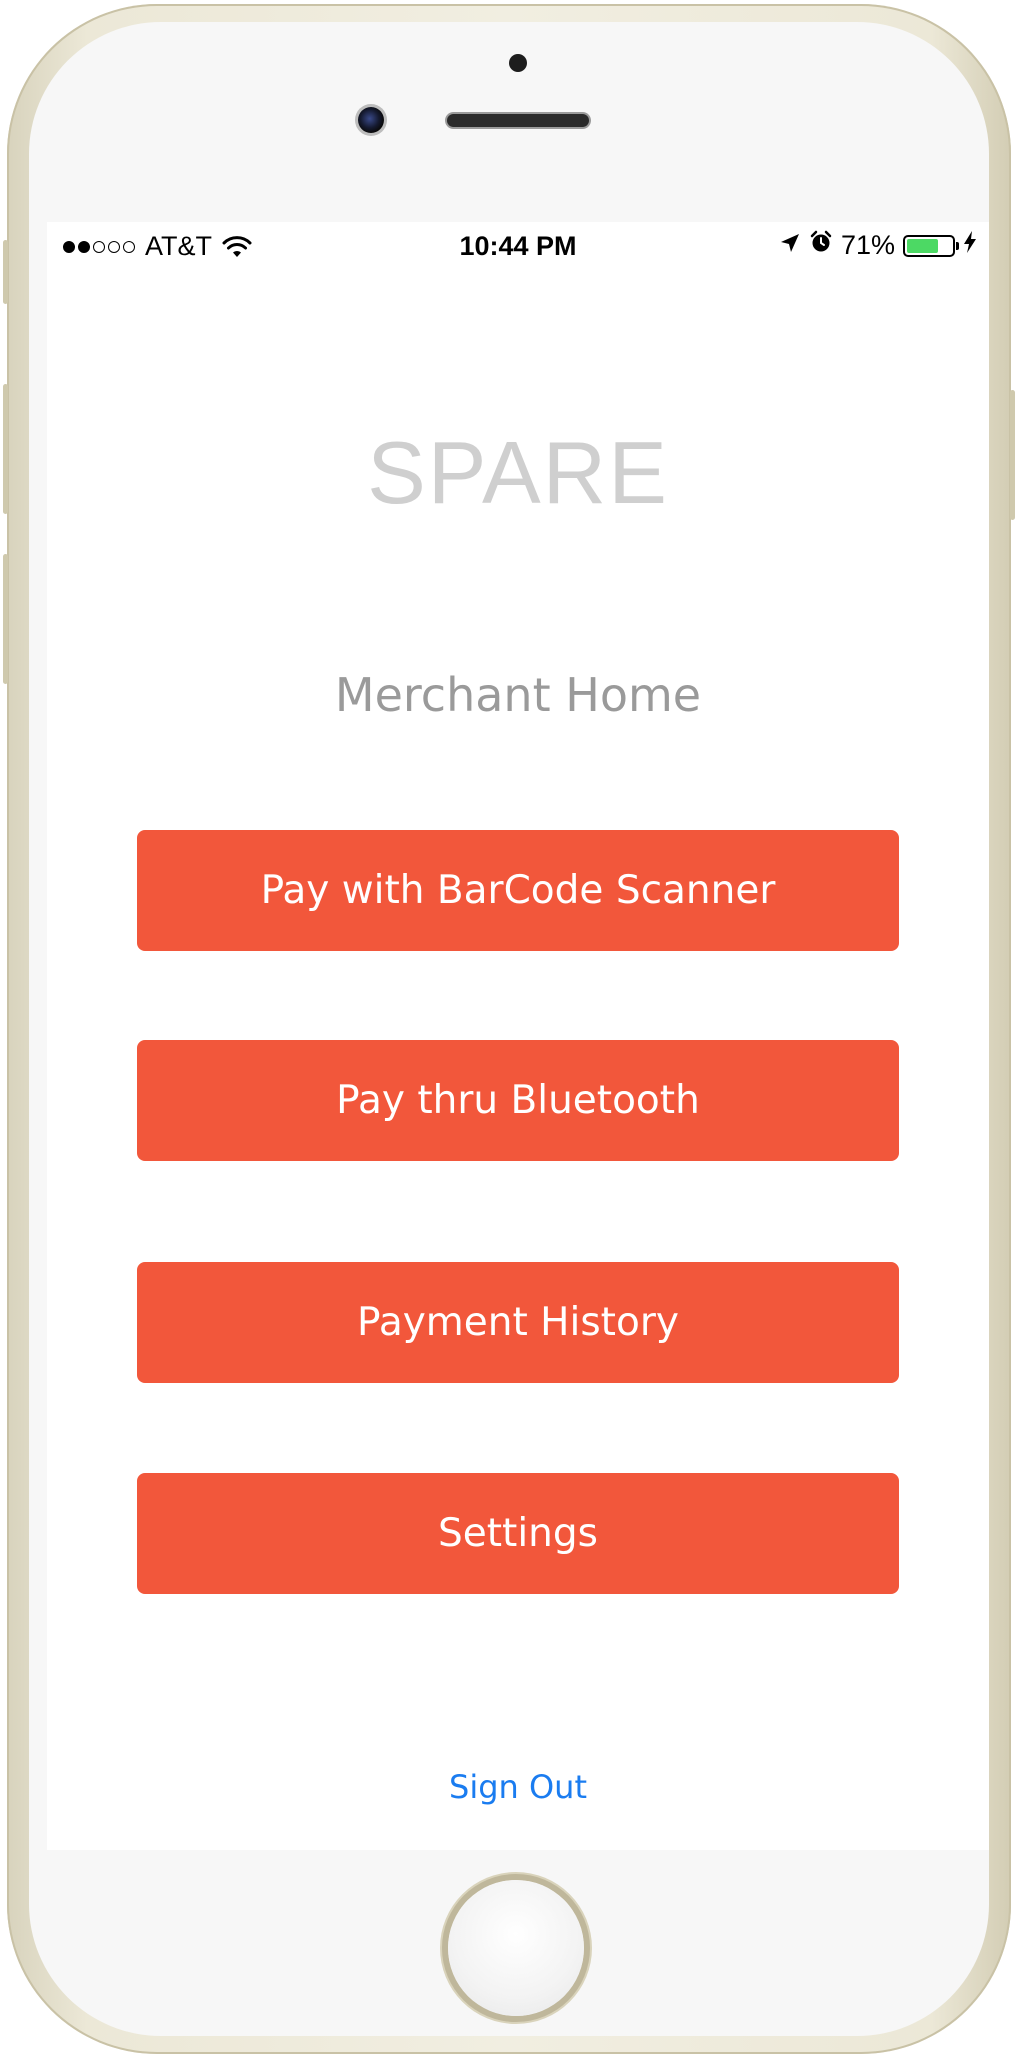 The height and width of the screenshot is (2060, 1022). Describe the element at coordinates (518, 1787) in the screenshot. I see `sign-out-link: Sign Out` at that location.